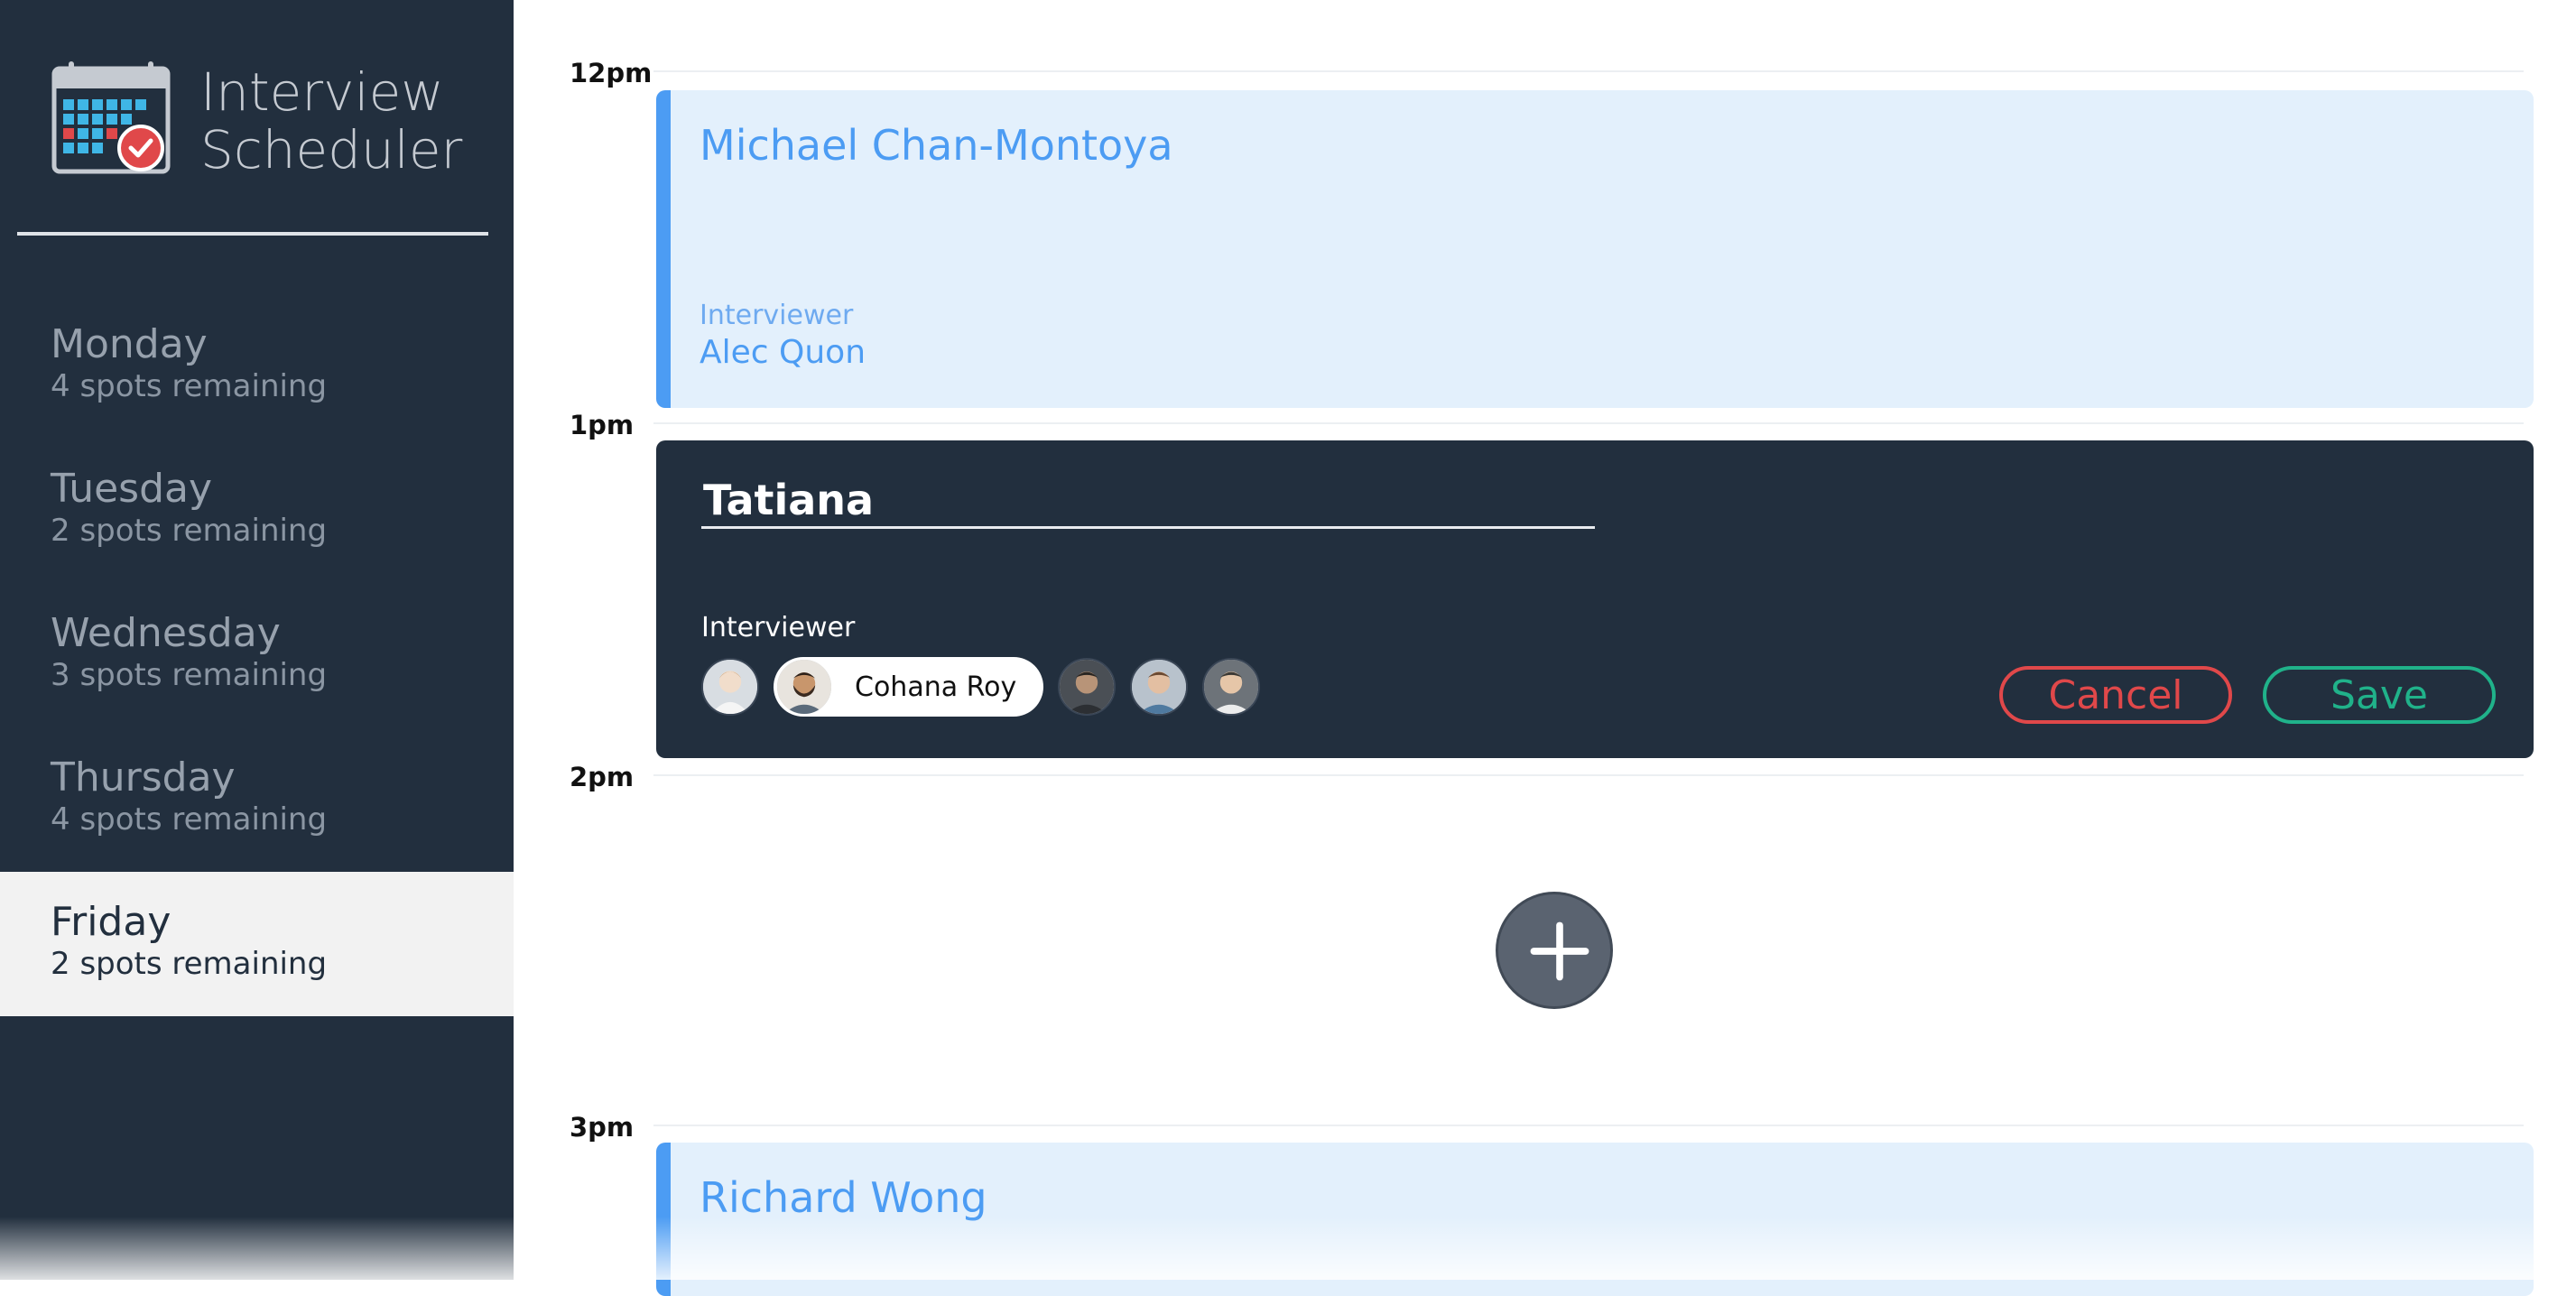  I want to click on plus-icon, so click(1560, 951).